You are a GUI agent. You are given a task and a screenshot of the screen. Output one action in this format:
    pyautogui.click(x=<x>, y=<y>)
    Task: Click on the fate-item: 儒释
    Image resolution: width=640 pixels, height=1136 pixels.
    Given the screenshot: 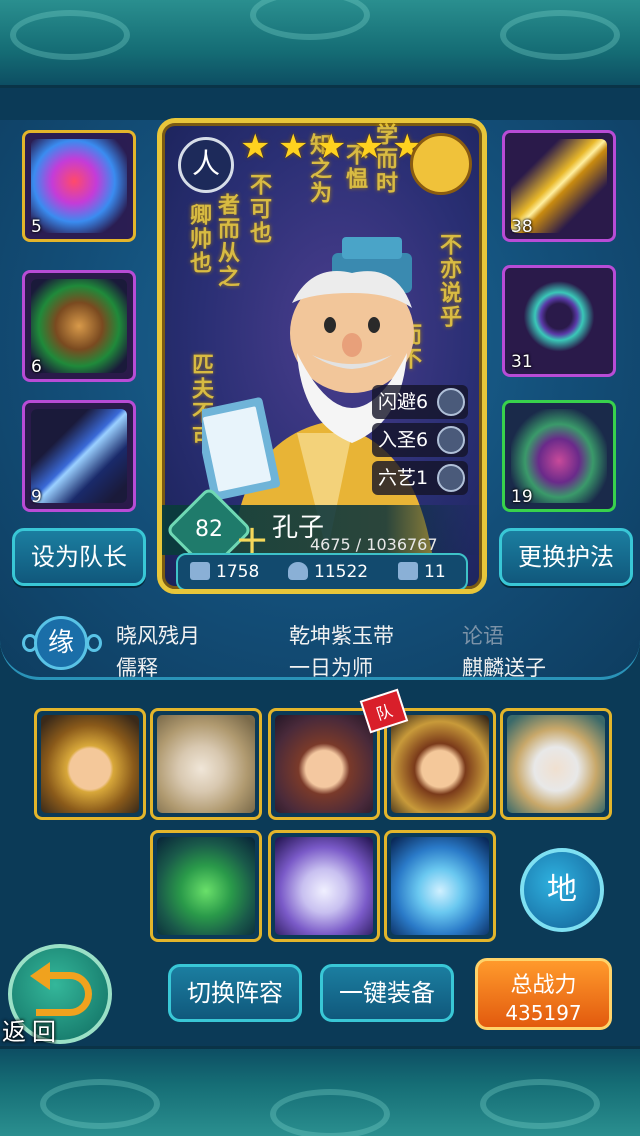 What is the action you would take?
    pyautogui.click(x=137, y=667)
    